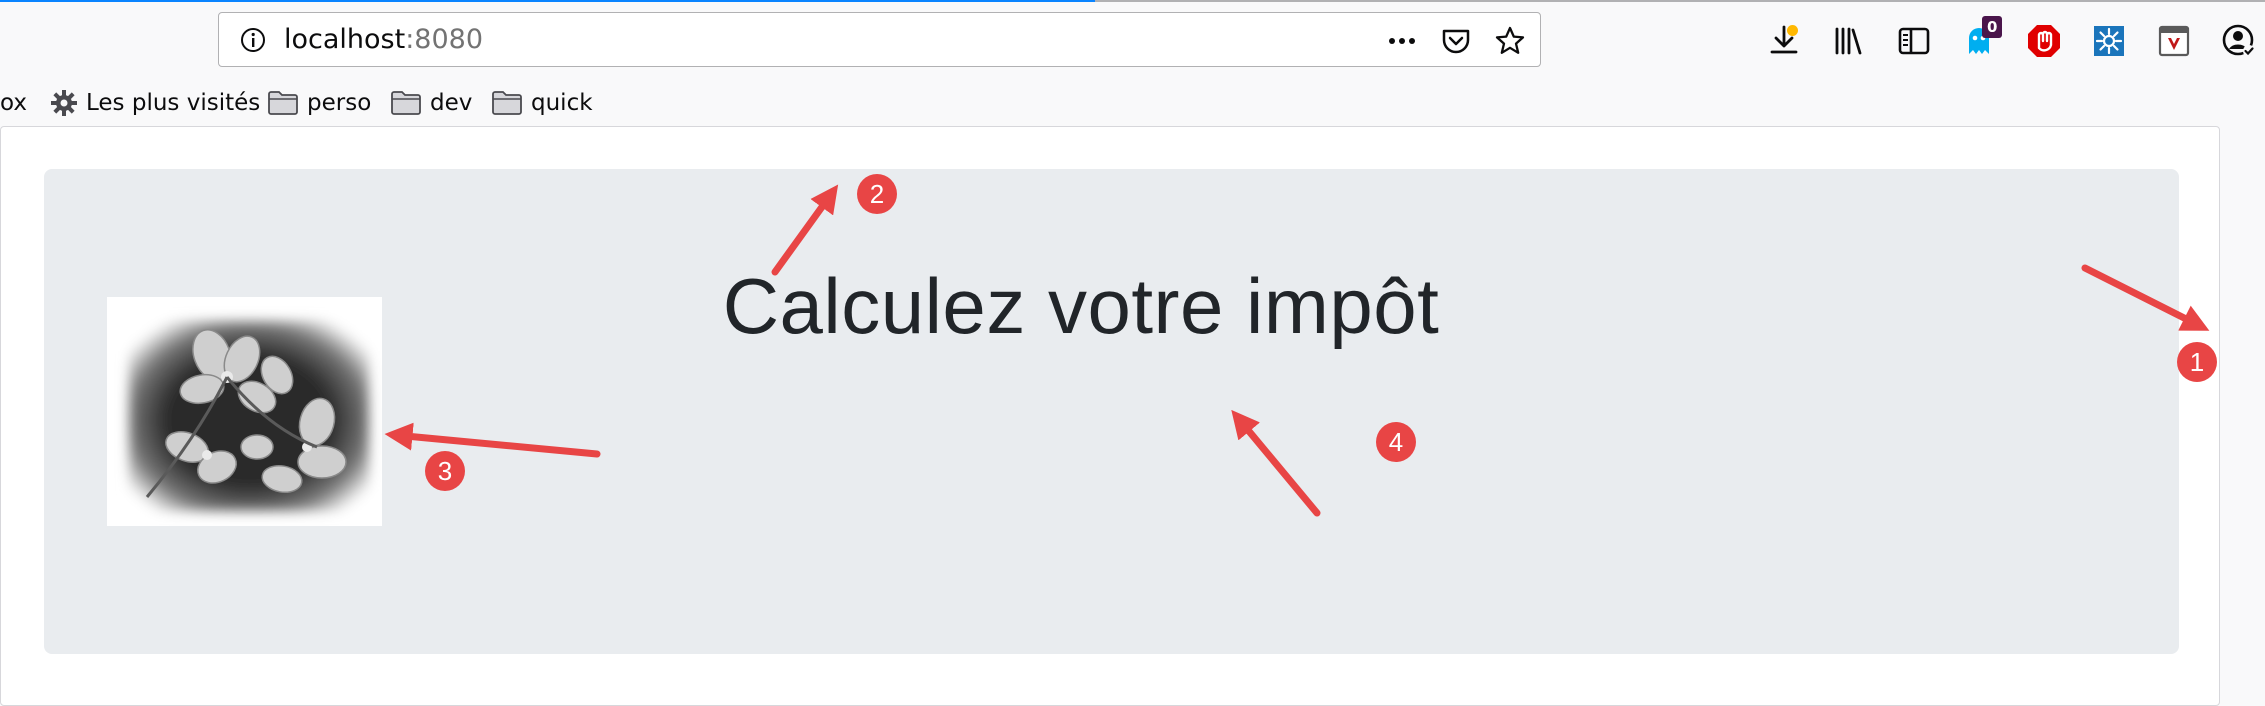  Describe the element at coordinates (1396, 442) in the screenshot. I see `annotation-marker-4: 4` at that location.